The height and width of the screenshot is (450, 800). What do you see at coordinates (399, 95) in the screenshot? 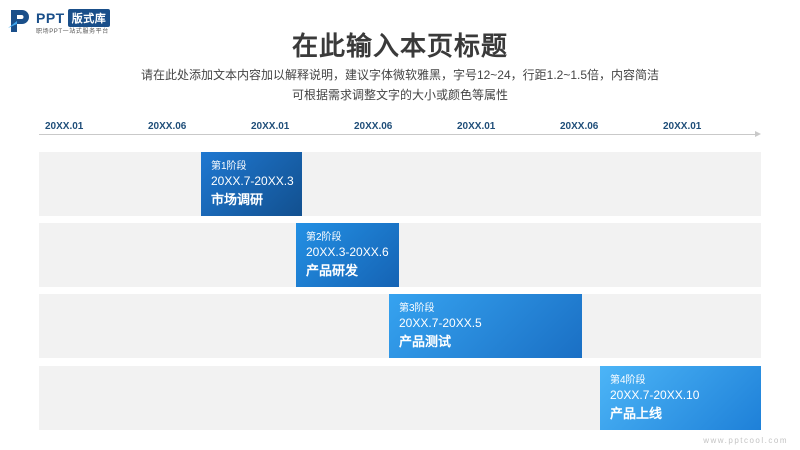
I see `description-line-2: 可根据需求调整文字的大小或颜色等属性` at bounding box center [399, 95].